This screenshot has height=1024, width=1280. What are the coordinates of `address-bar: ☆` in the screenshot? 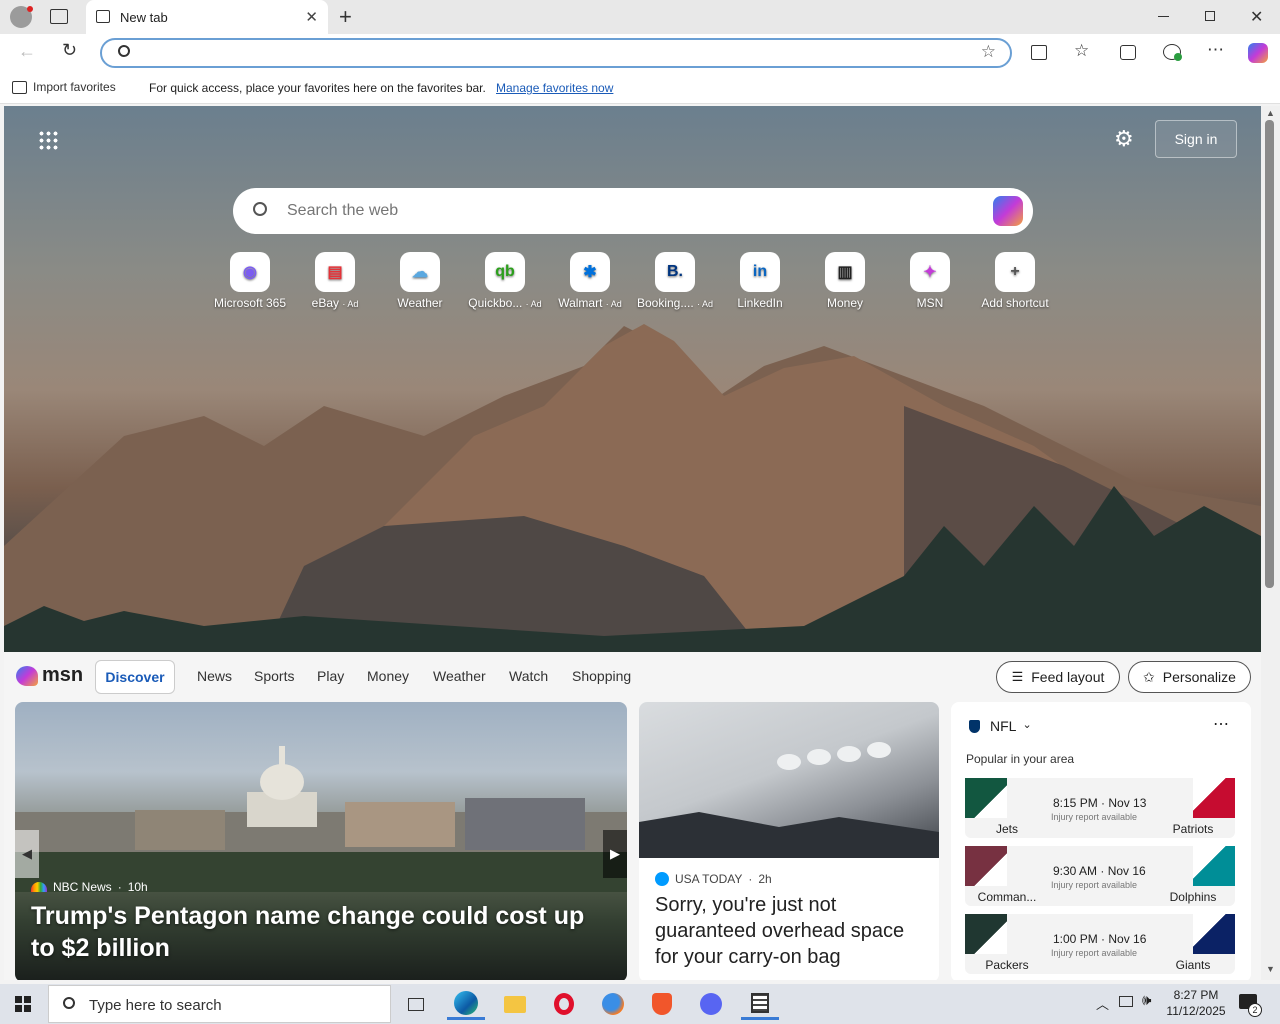 It's located at (556, 53).